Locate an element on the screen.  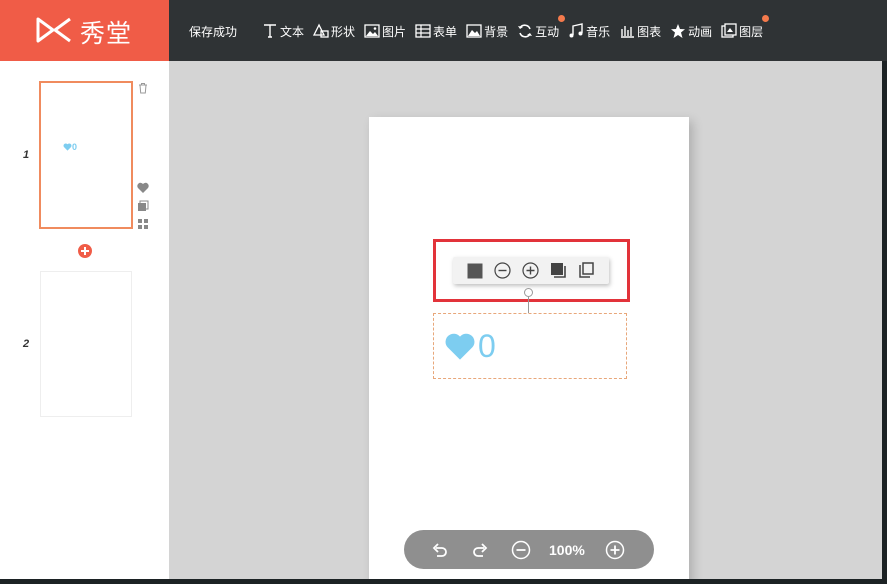
tool-music: 音乐 is located at coordinates (589, 31).